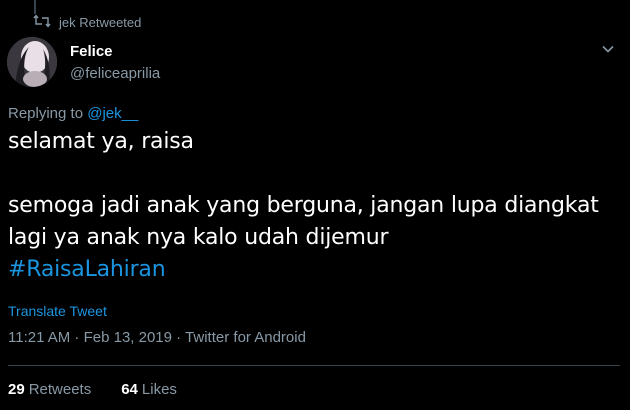 Image resolution: width=630 pixels, height=410 pixels. What do you see at coordinates (48, 113) in the screenshot?
I see `replying-prefix: Replying to` at bounding box center [48, 113].